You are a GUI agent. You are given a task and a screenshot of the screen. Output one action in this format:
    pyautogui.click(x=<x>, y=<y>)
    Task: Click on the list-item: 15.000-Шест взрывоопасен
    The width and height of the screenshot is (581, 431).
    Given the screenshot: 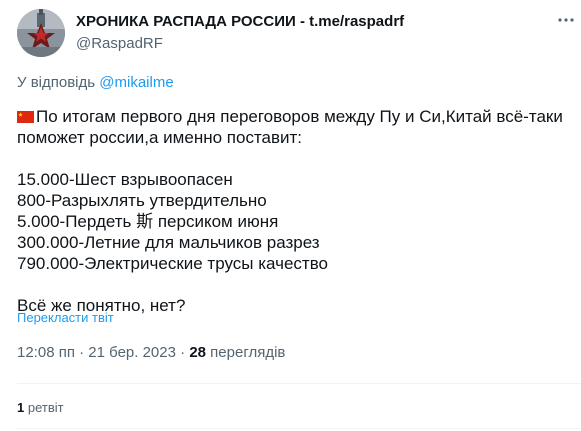 What is the action you would take?
    pyautogui.click(x=125, y=179)
    